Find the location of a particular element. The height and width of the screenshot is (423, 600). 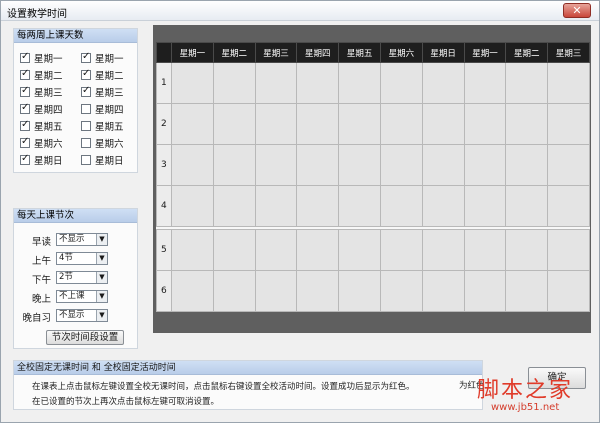

title-bar: 设置教学时间 ✕ is located at coordinates (300, 11).